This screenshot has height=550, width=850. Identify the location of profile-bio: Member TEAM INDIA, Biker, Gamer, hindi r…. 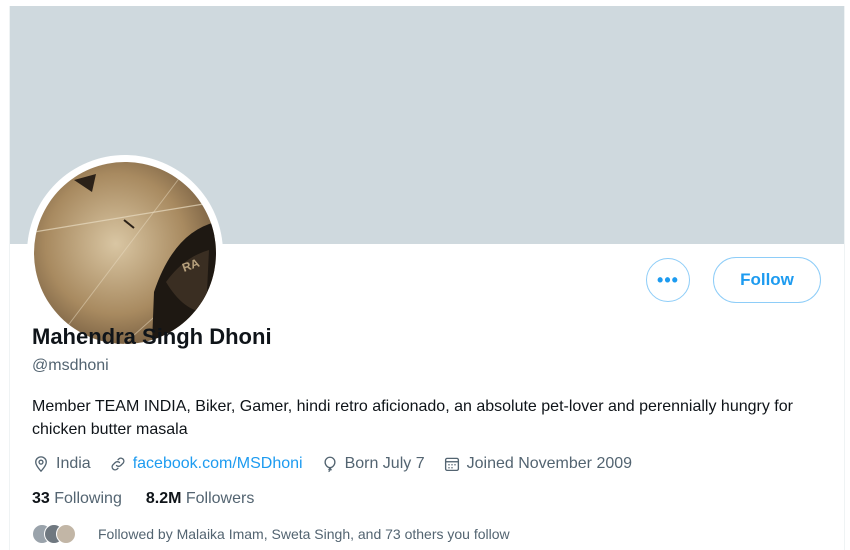
(412, 418).